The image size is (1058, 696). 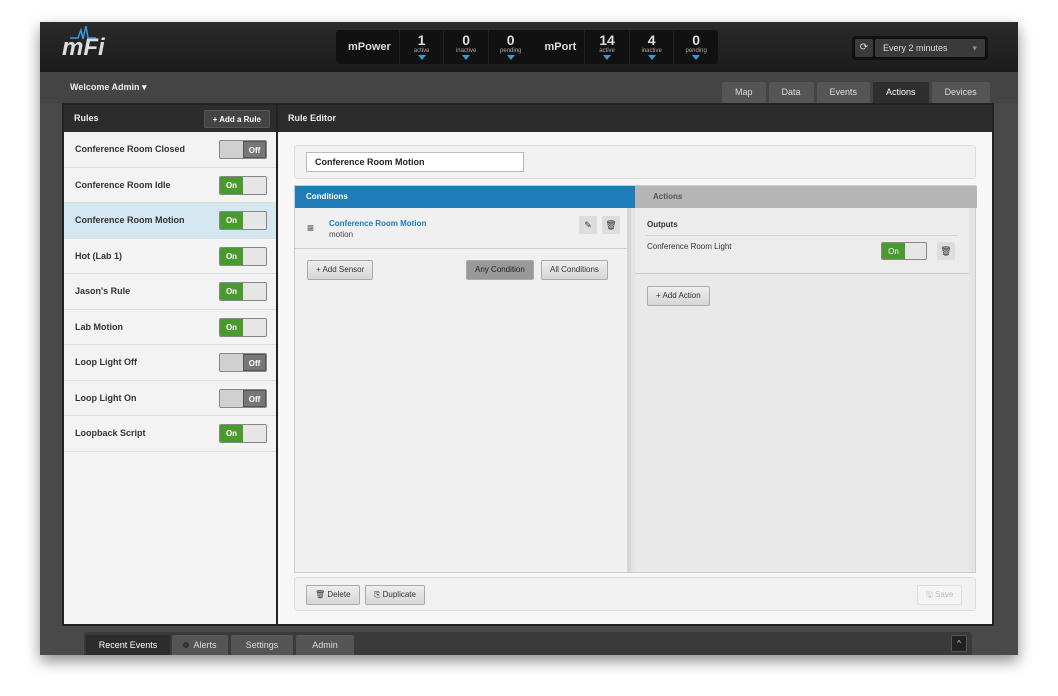 What do you see at coordinates (421, 40) in the screenshot?
I see `stat-value: 1` at bounding box center [421, 40].